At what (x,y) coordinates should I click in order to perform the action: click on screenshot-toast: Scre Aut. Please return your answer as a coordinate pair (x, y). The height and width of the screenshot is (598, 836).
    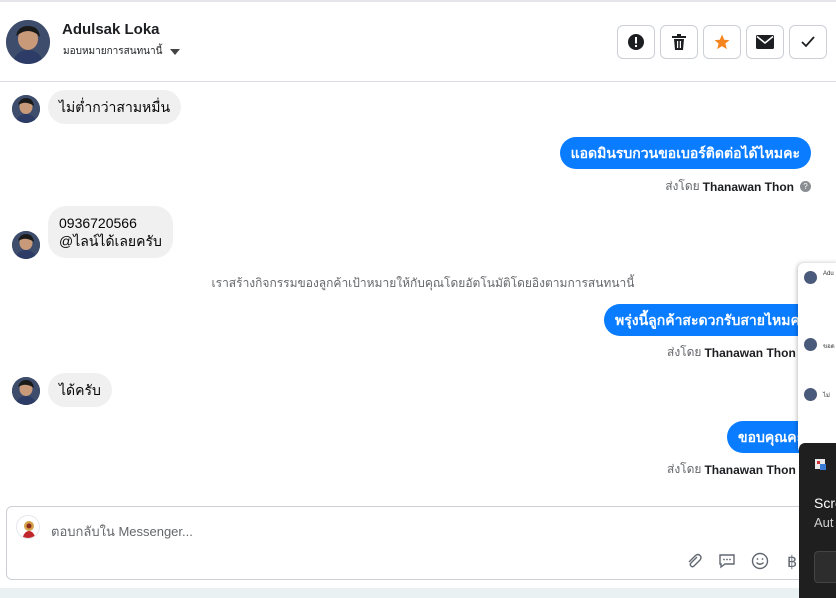
    Looking at the image, I should click on (817, 520).